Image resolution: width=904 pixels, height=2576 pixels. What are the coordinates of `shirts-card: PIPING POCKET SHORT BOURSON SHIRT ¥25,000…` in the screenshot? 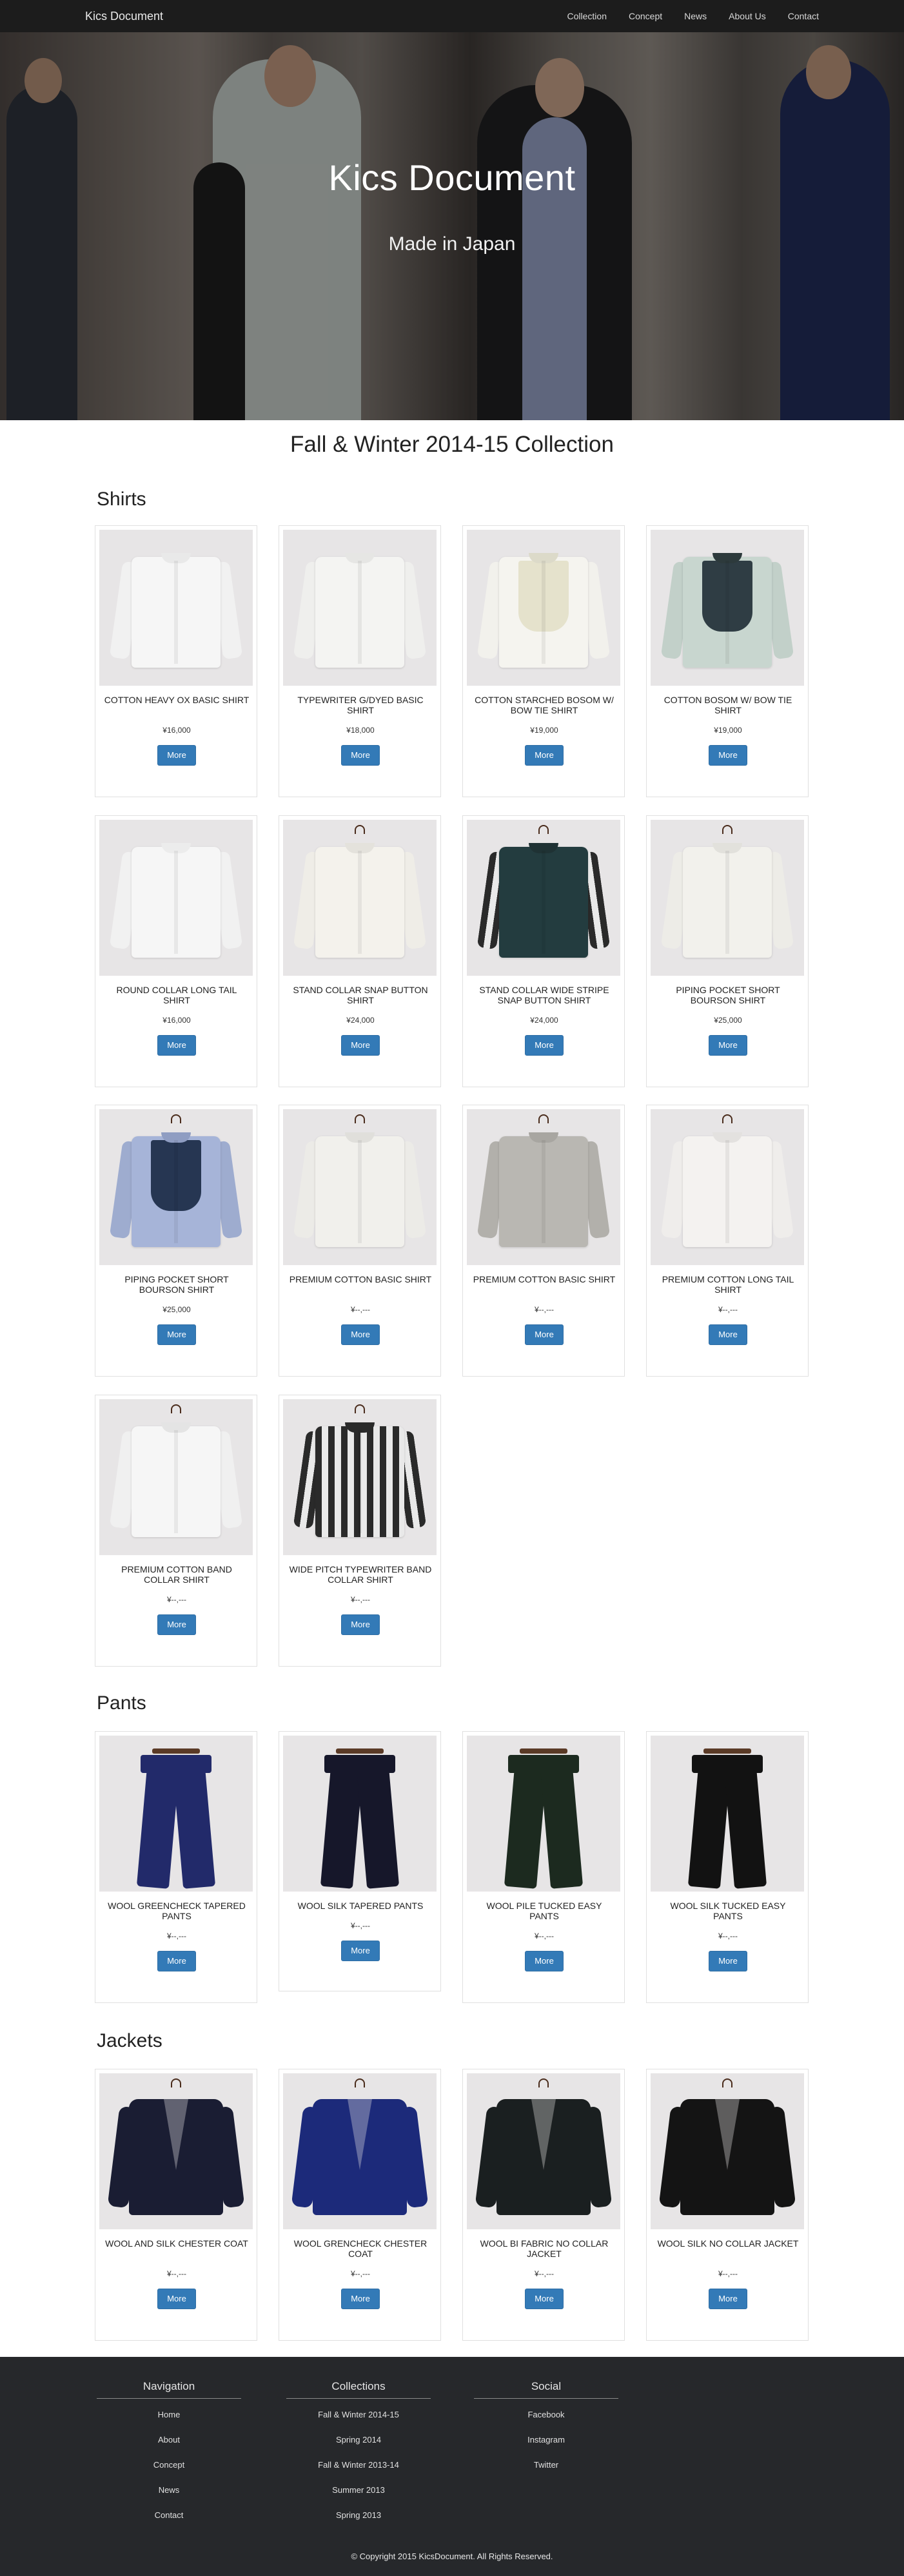 It's located at (176, 1241).